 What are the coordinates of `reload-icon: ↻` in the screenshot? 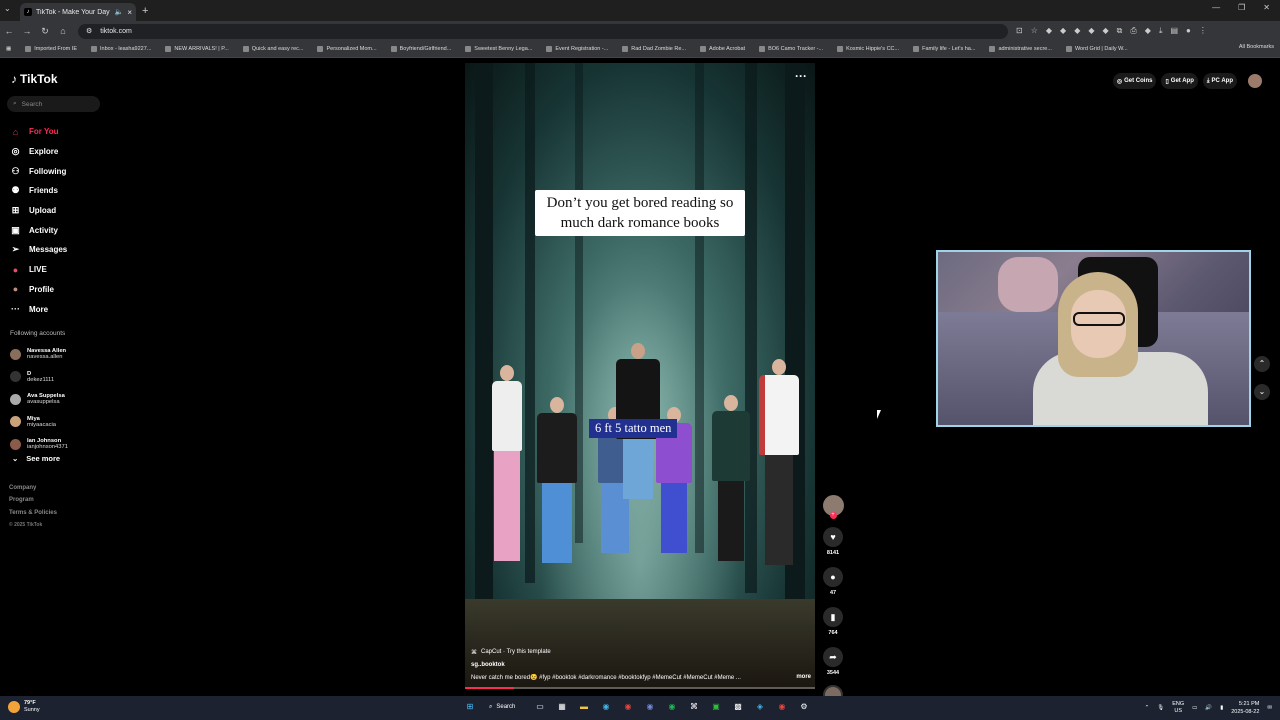 It's located at (45, 31).